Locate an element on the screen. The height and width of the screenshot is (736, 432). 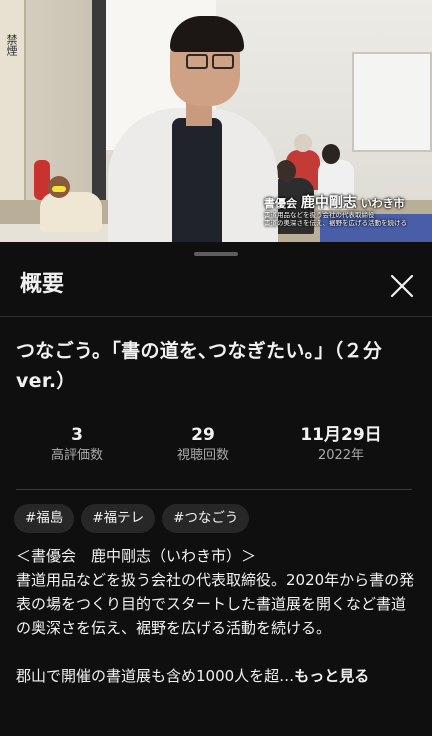
scene-whiteboard is located at coordinates (392, 102).